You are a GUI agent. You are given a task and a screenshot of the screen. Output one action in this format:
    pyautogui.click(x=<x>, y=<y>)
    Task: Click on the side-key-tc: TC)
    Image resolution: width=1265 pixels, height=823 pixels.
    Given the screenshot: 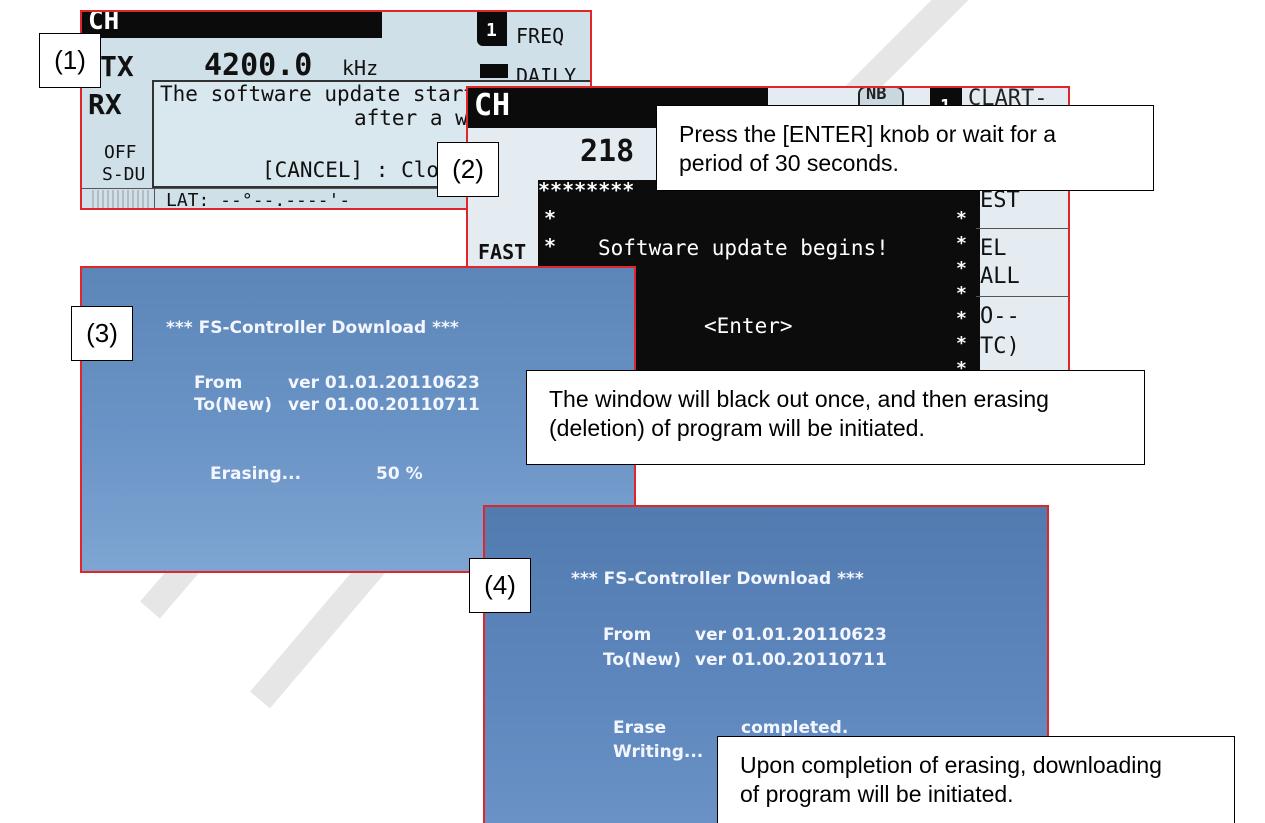 What is the action you would take?
    pyautogui.click(x=1000, y=346)
    